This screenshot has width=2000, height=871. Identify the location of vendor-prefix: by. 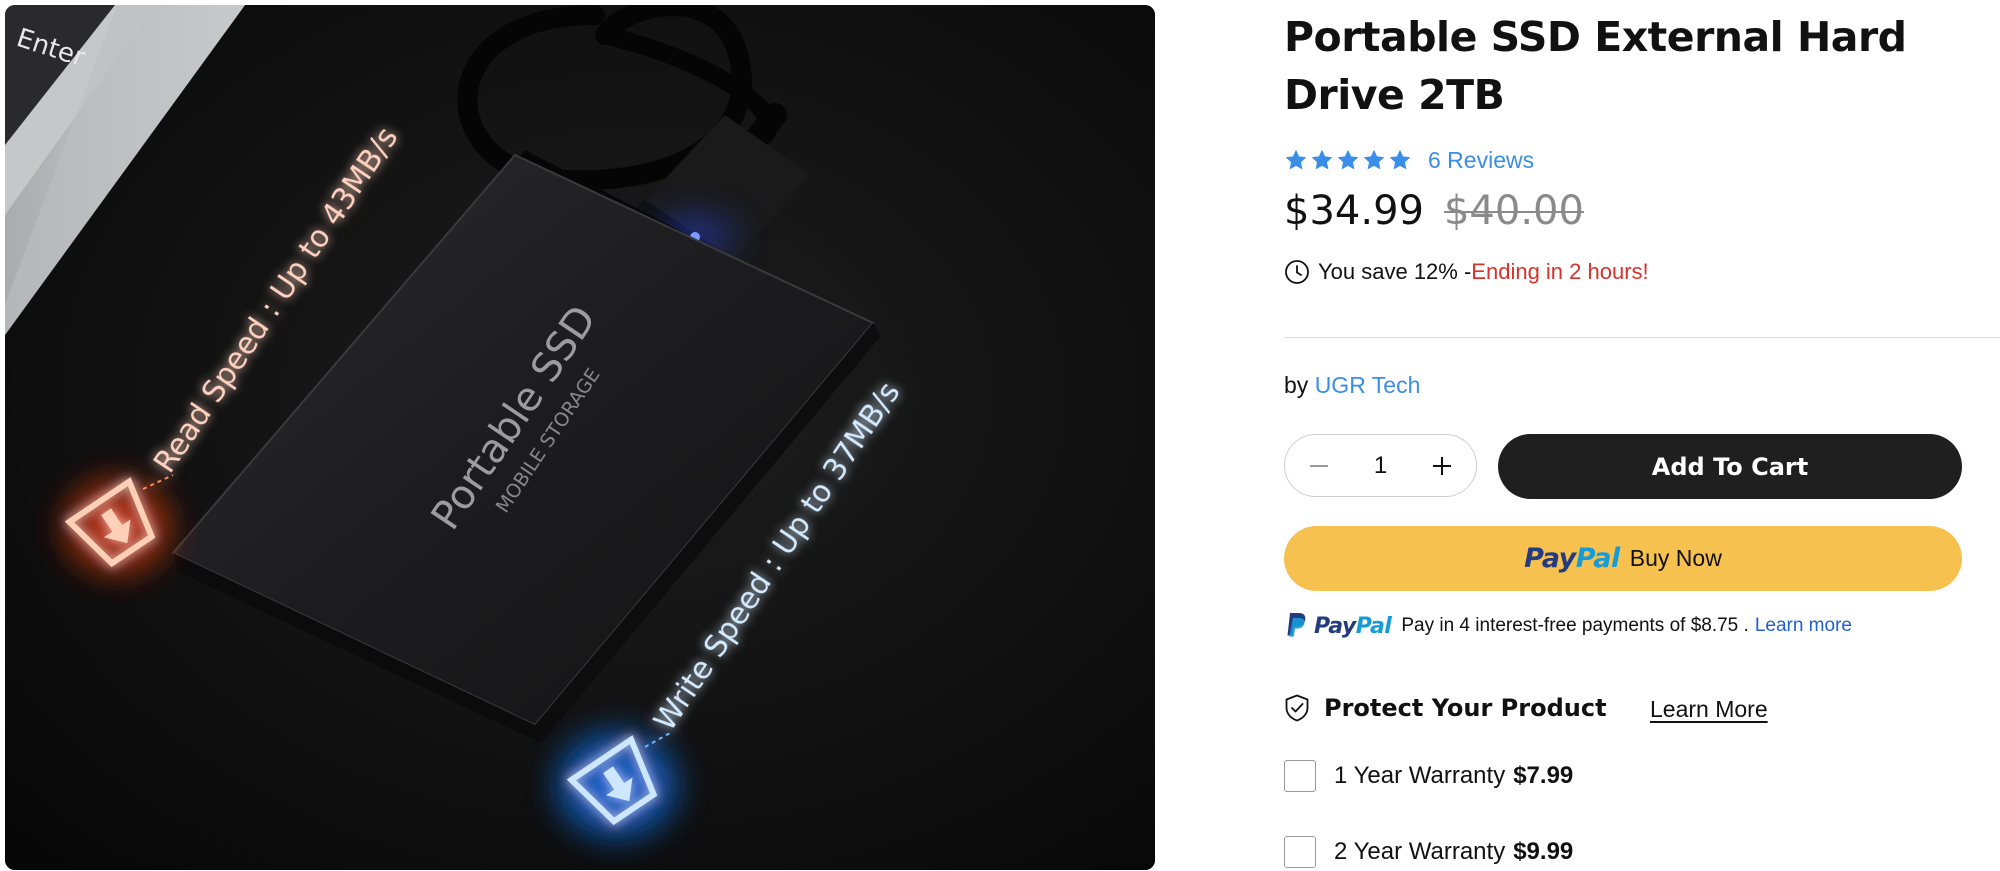
(1299, 385).